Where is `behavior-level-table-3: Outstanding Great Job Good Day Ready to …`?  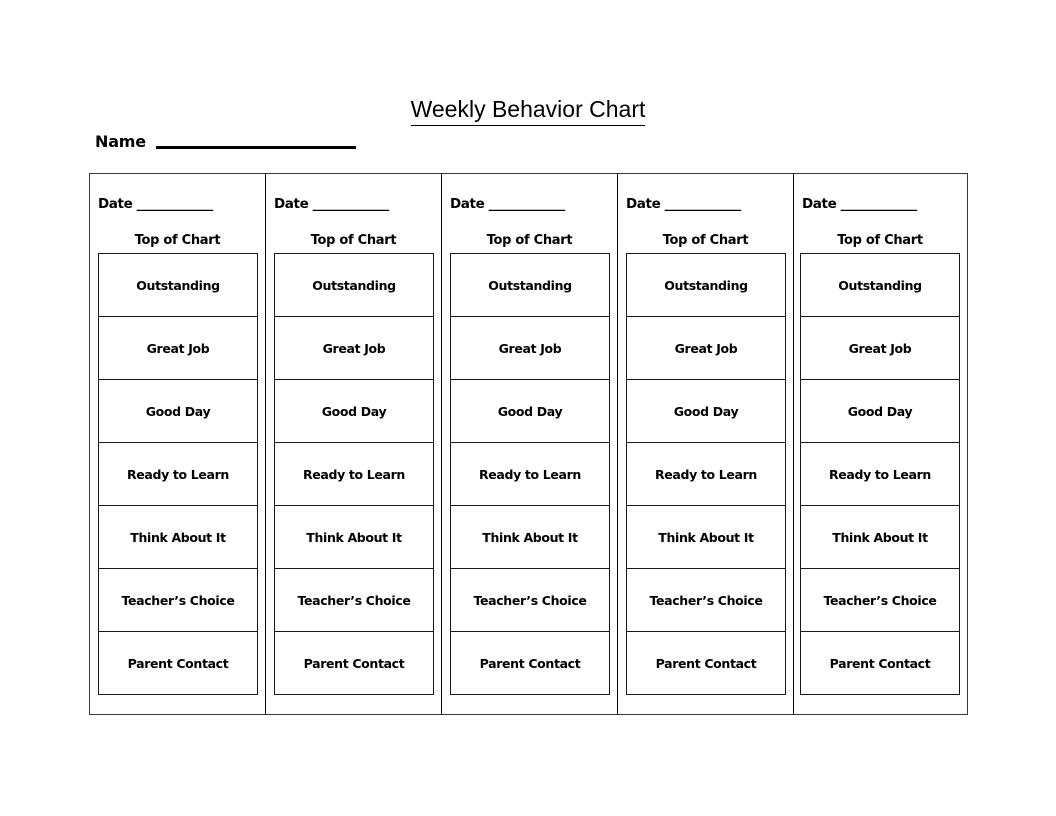
behavior-level-table-3: Outstanding Great Job Good Day Ready to … is located at coordinates (530, 474).